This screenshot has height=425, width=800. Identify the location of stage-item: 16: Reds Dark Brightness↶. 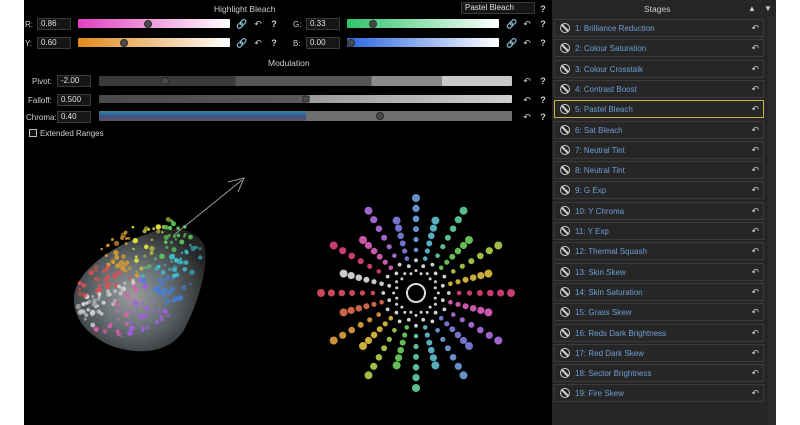
(659, 333).